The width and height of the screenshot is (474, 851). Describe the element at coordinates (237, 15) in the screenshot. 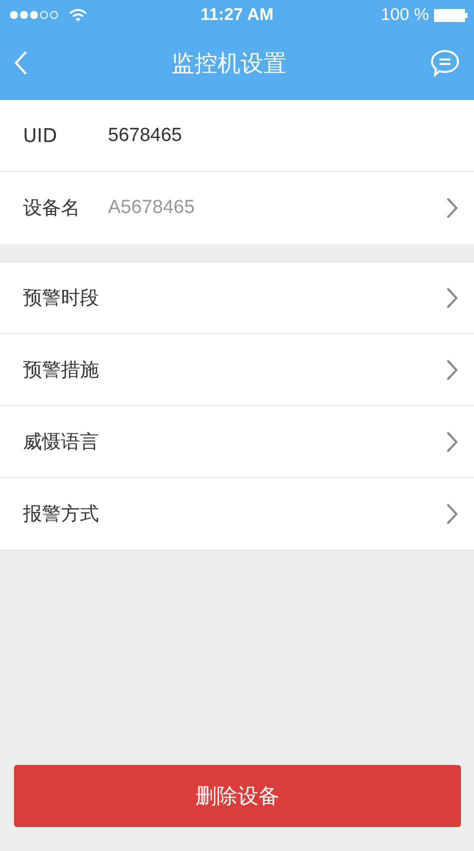

I see `status-time: 11:27 AM` at that location.